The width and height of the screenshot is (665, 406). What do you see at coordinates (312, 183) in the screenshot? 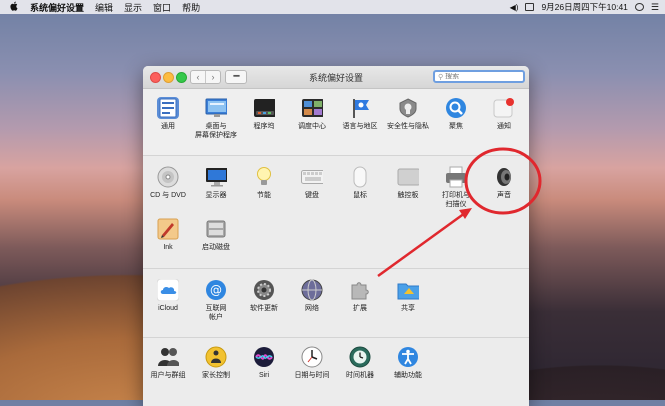
I see `pref-keyboard: 键盘` at bounding box center [312, 183].